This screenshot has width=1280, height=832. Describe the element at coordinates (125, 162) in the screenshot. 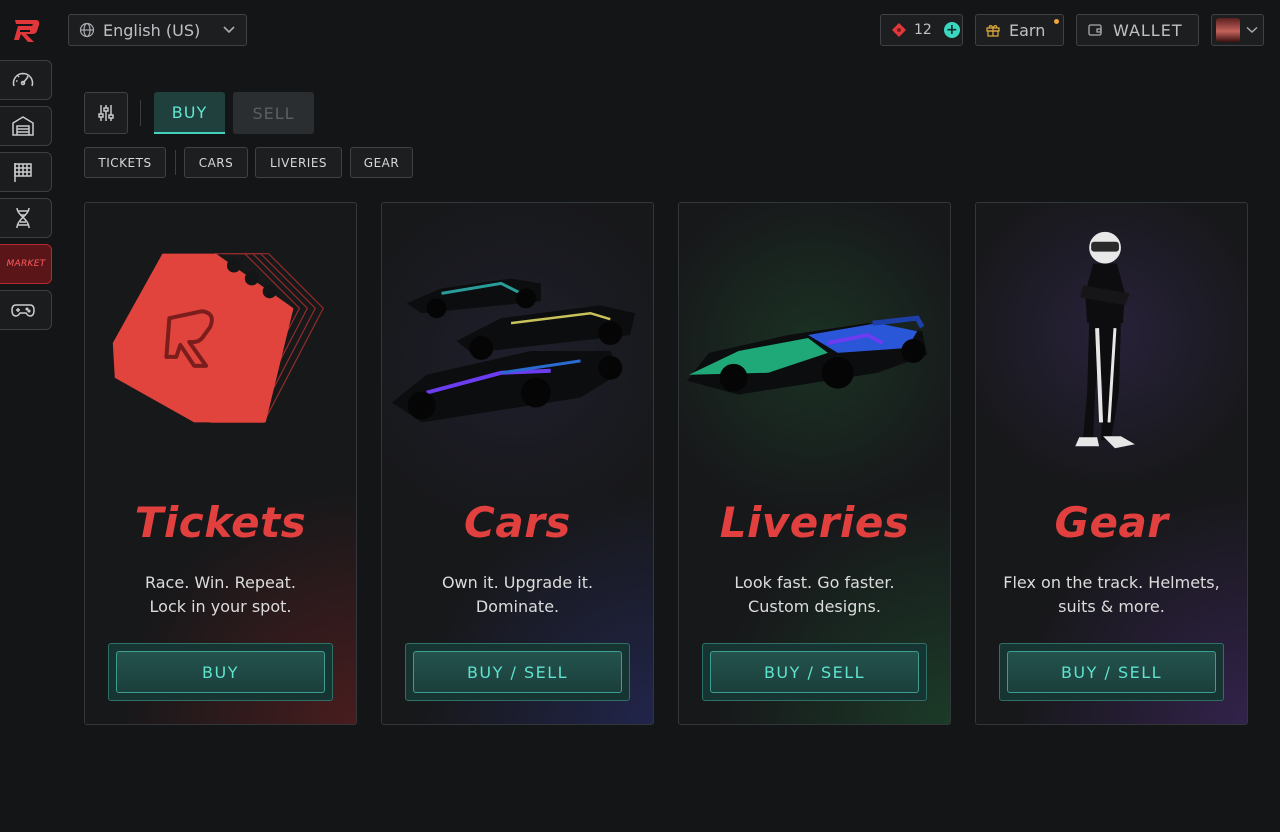

I see `chip-tickets: TICKETS` at that location.